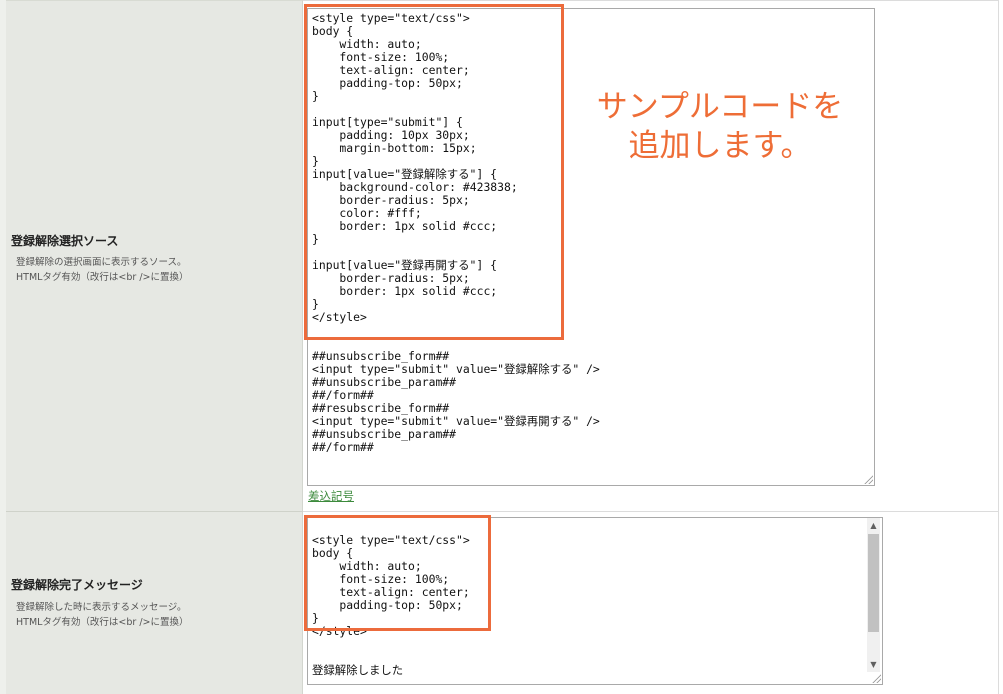 The height and width of the screenshot is (694, 1003). I want to click on annotation-text: サンプルコードを 追加します。, so click(720, 127).